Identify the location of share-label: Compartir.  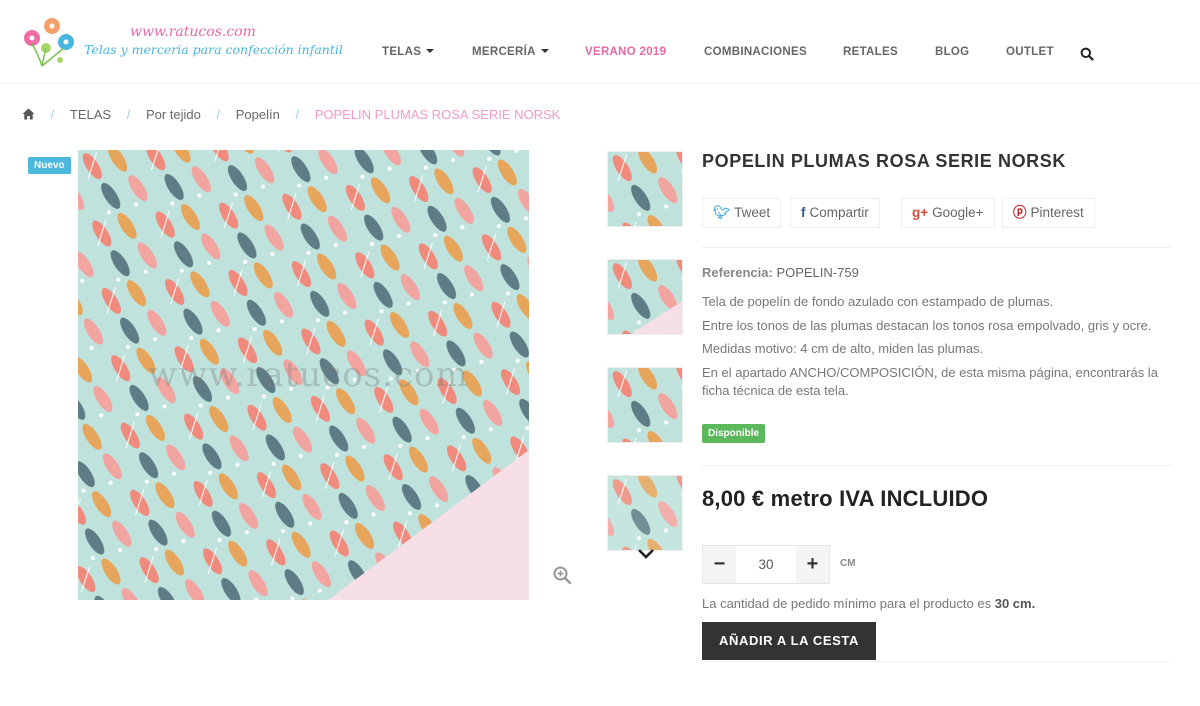
(839, 212).